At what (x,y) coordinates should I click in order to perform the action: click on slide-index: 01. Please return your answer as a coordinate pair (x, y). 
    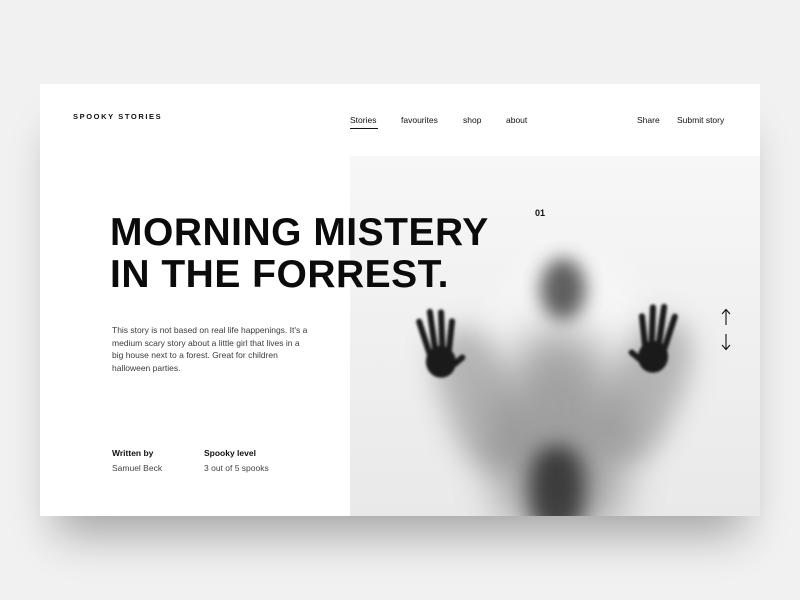
    Looking at the image, I should click on (540, 213).